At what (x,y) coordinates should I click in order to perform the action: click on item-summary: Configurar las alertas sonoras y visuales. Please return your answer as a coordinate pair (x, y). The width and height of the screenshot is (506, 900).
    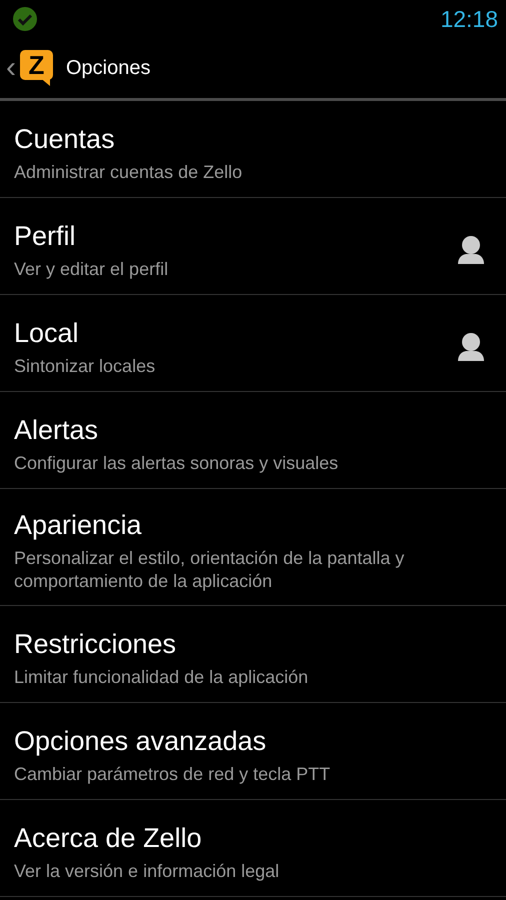
    Looking at the image, I should click on (177, 463).